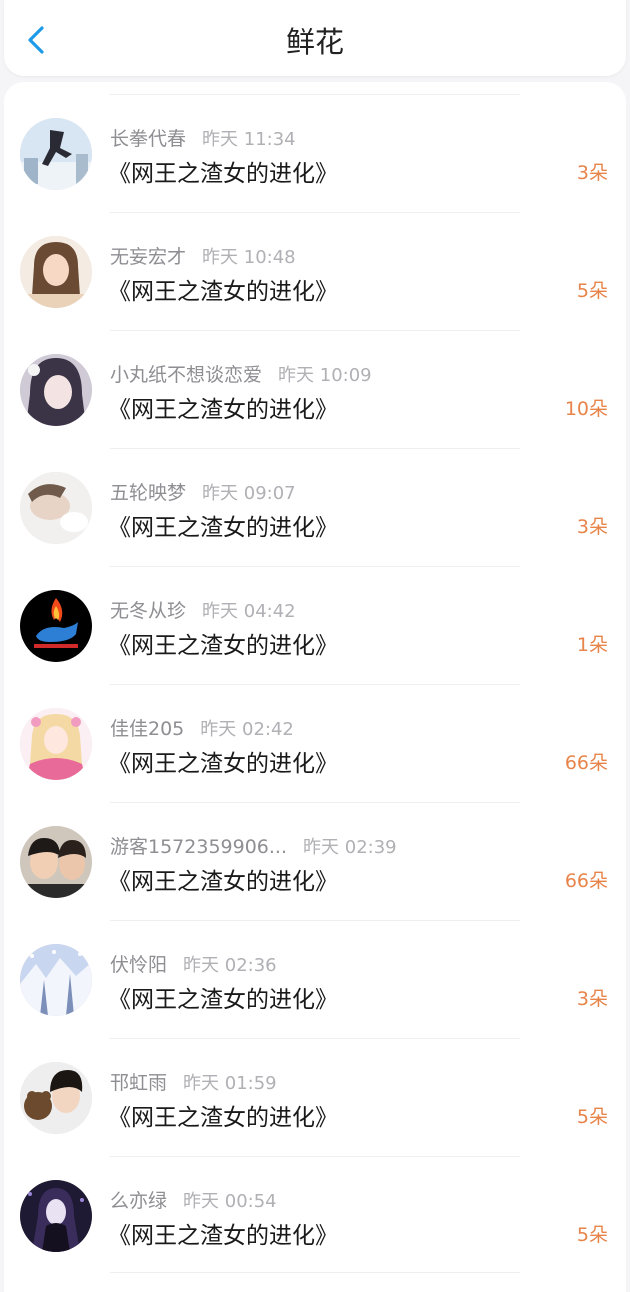 The image size is (630, 1292). Describe the element at coordinates (314, 42) in the screenshot. I see `page-title: 鲜花` at that location.